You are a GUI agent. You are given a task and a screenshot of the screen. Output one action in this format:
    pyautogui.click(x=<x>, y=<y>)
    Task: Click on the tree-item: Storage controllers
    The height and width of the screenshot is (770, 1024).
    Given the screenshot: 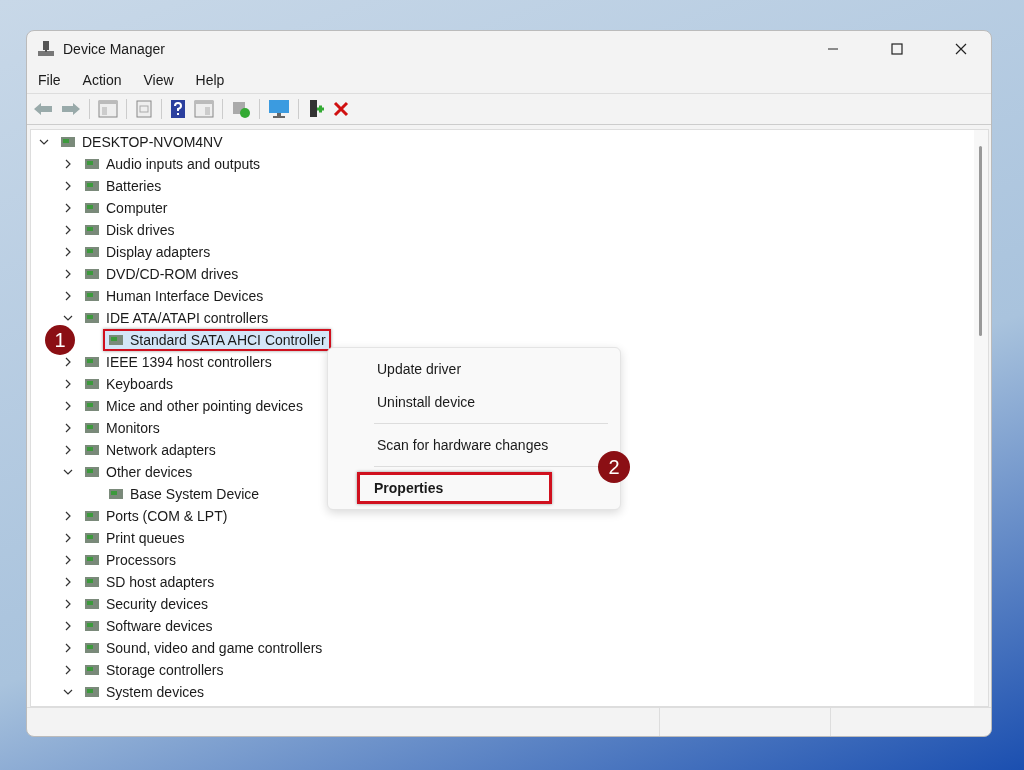 What is the action you would take?
    pyautogui.click(x=154, y=670)
    